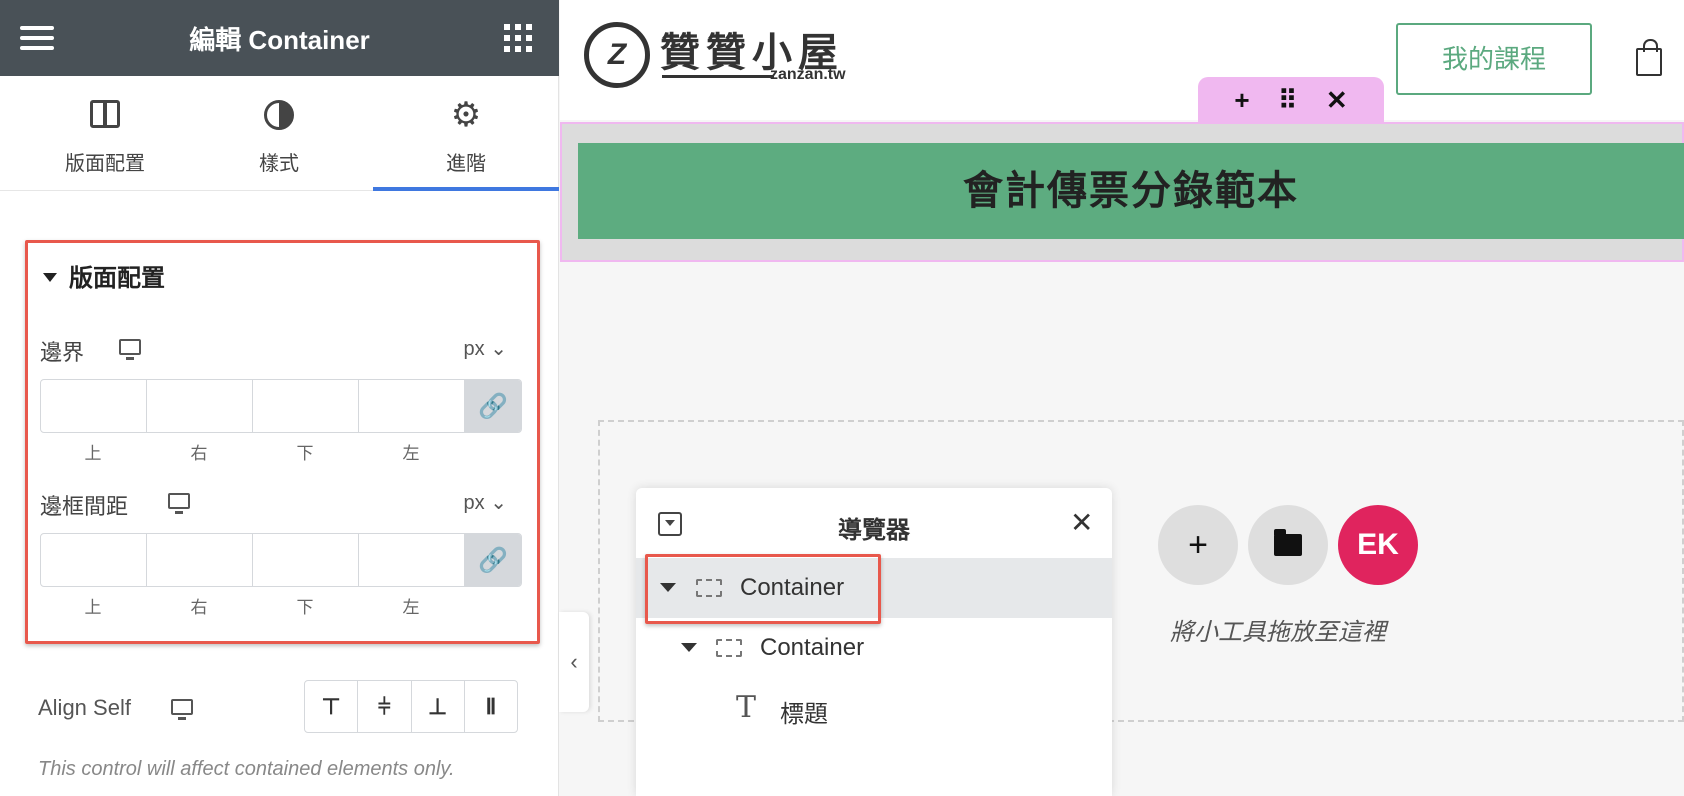 The height and width of the screenshot is (796, 1684). What do you see at coordinates (332, 706) in the screenshot?
I see `align-start-icon: ⊤` at bounding box center [332, 706].